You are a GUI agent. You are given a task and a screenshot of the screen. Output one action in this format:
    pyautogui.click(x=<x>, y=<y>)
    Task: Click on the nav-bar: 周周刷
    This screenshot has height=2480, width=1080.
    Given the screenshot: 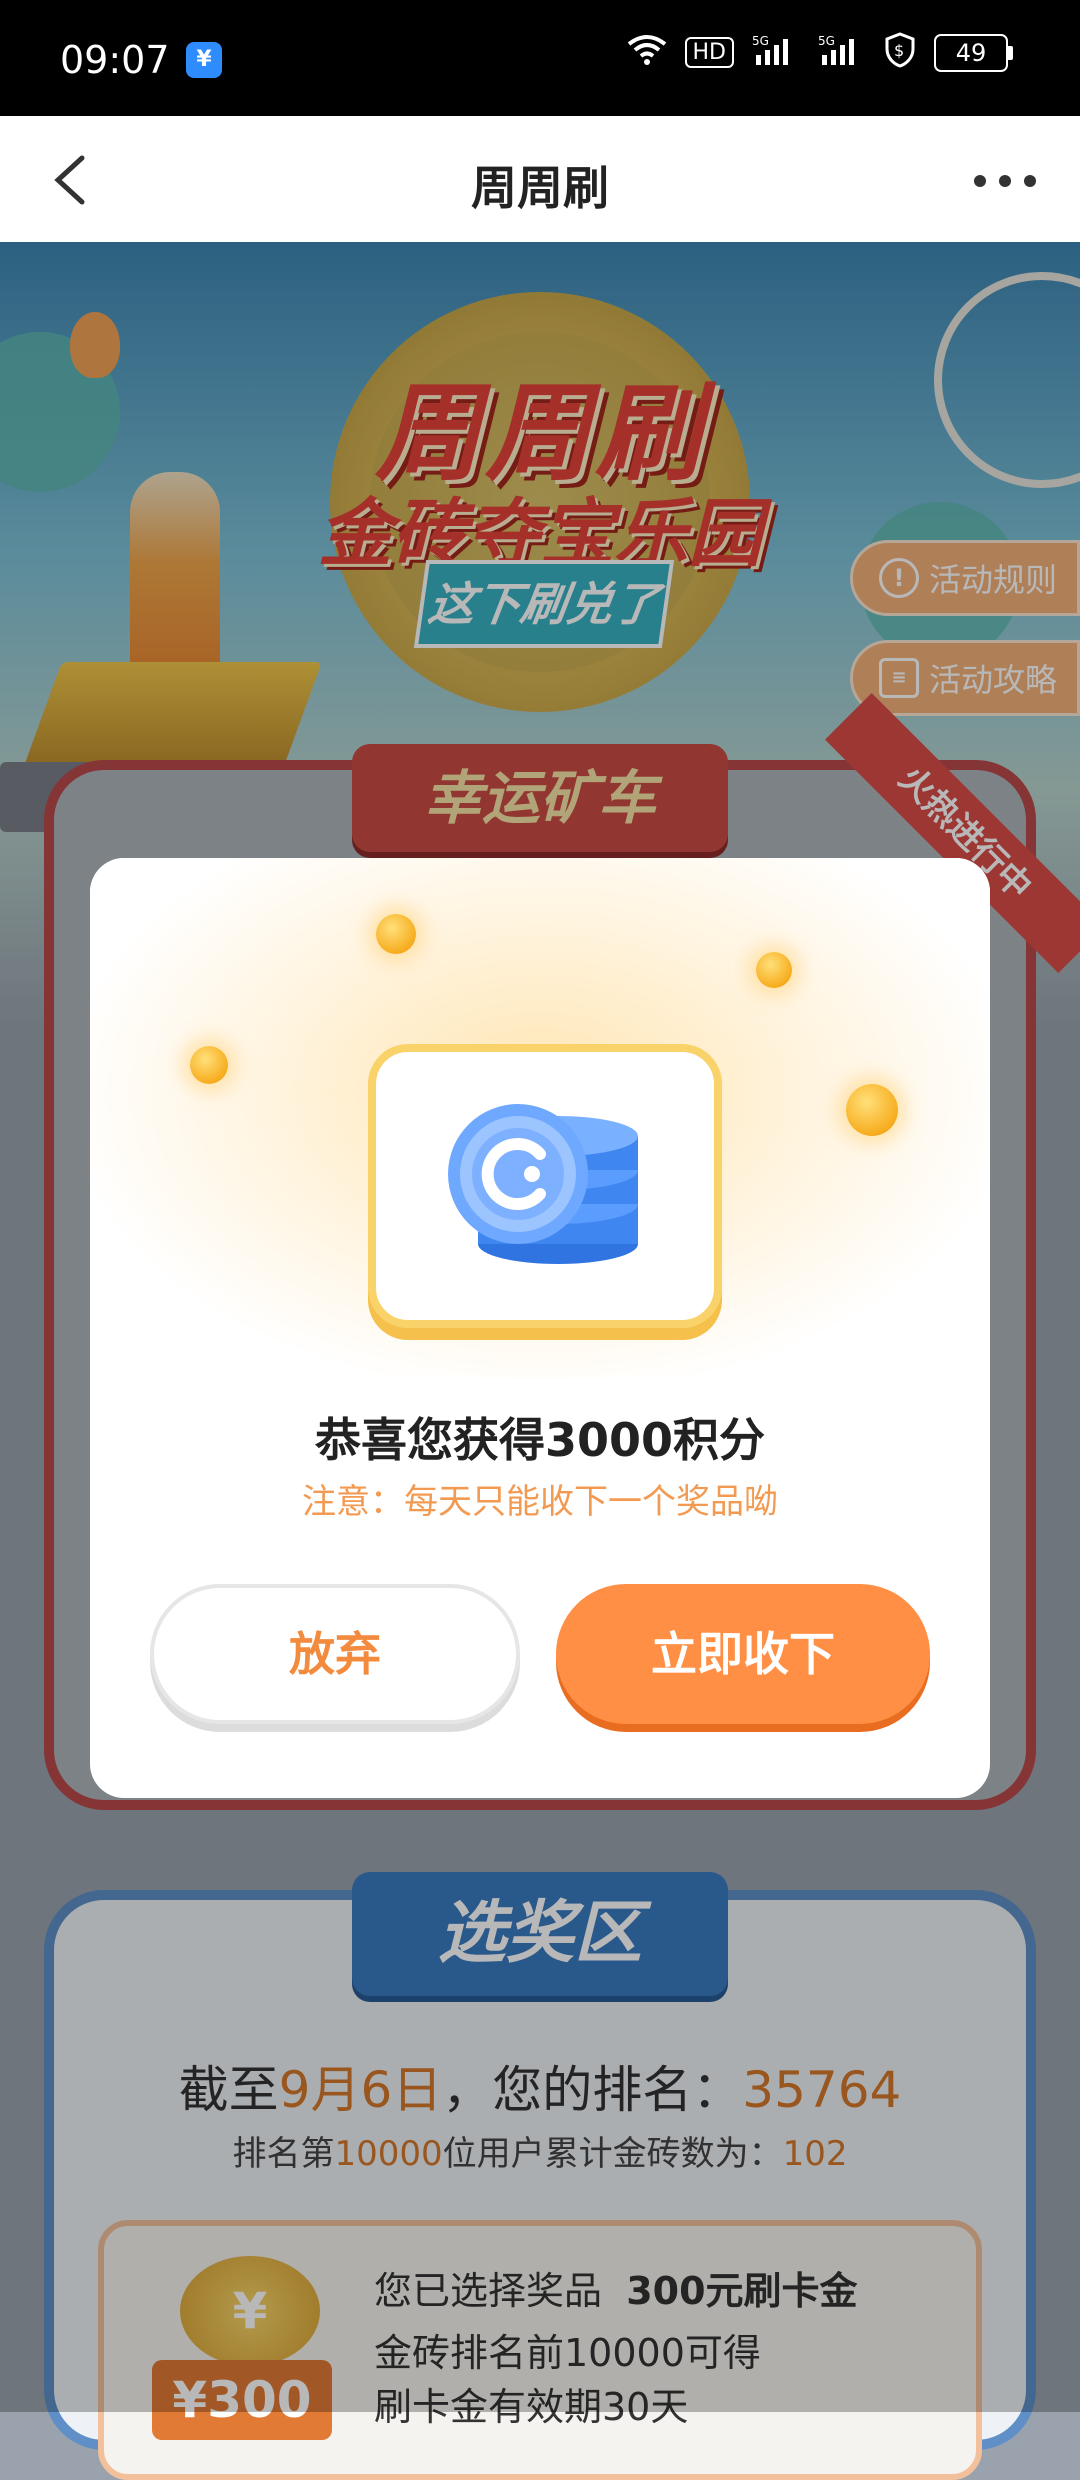 What is the action you would take?
    pyautogui.click(x=540, y=179)
    